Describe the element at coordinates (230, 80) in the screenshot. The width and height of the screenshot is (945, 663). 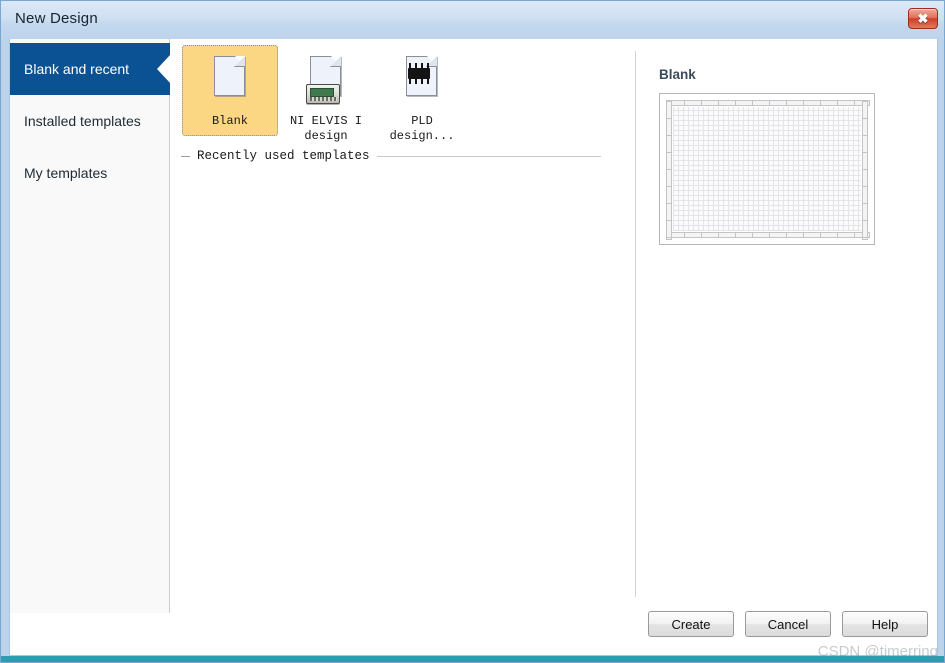
I see `blank-document-icon` at that location.